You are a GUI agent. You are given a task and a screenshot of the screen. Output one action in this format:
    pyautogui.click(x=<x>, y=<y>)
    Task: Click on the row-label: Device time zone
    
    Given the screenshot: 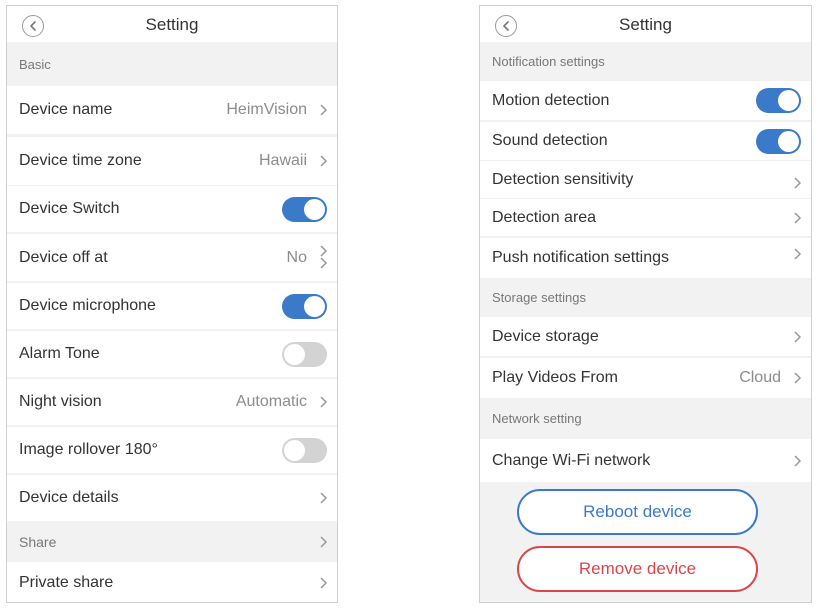 What is the action you would take?
    pyautogui.click(x=80, y=160)
    